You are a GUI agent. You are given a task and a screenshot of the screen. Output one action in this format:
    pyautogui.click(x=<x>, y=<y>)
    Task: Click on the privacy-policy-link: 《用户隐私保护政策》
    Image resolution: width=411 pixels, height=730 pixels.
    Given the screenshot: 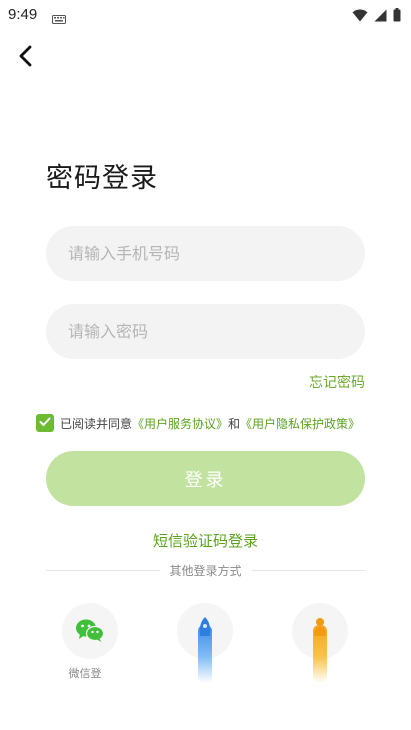 What is the action you would take?
    pyautogui.click(x=300, y=423)
    